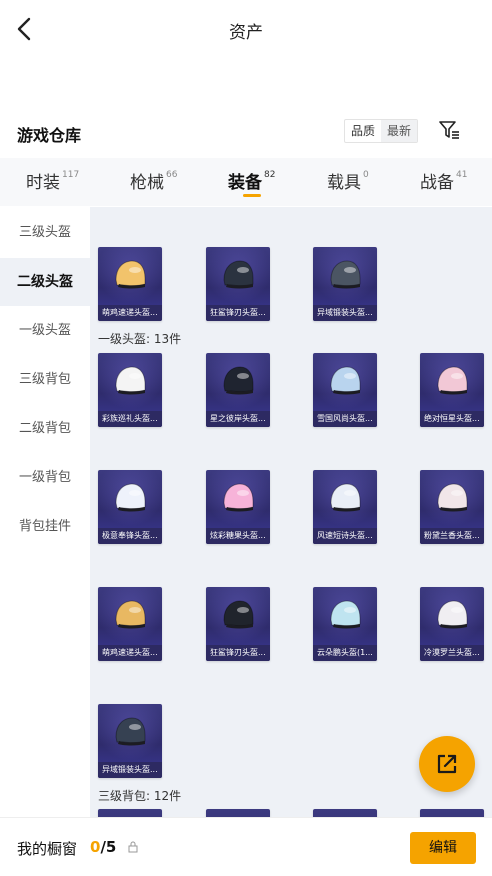 The width and height of the screenshot is (492, 876). Describe the element at coordinates (45, 233) in the screenshot. I see `sidebar-item-level3-helmet: 三级头盔` at that location.